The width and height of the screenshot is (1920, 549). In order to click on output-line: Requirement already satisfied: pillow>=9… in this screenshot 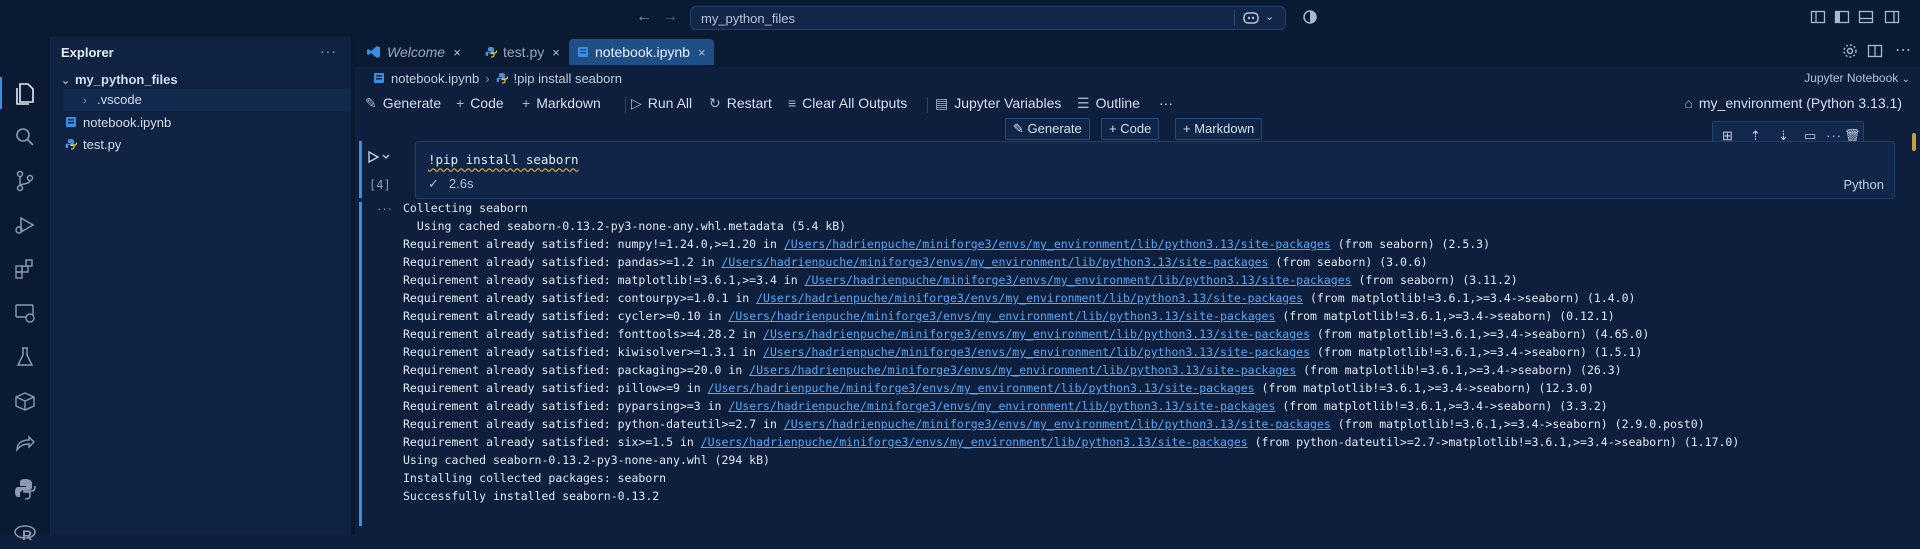, I will do `click(1153, 388)`.